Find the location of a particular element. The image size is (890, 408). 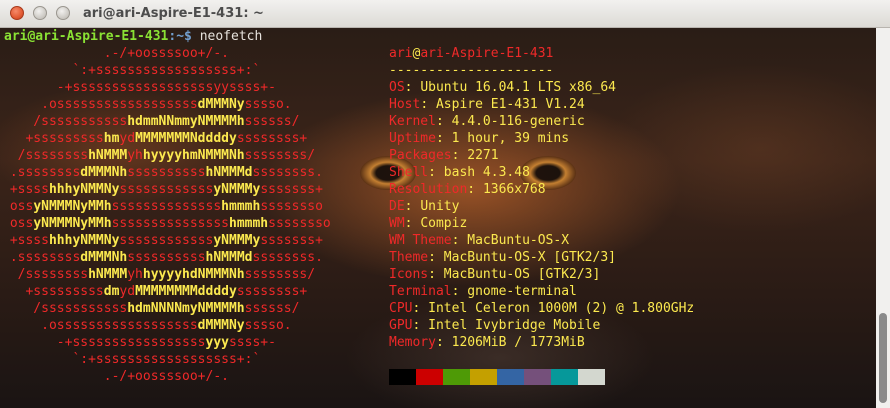

logo-segment: -+sssssssssssssssss is located at coordinates (104, 342).